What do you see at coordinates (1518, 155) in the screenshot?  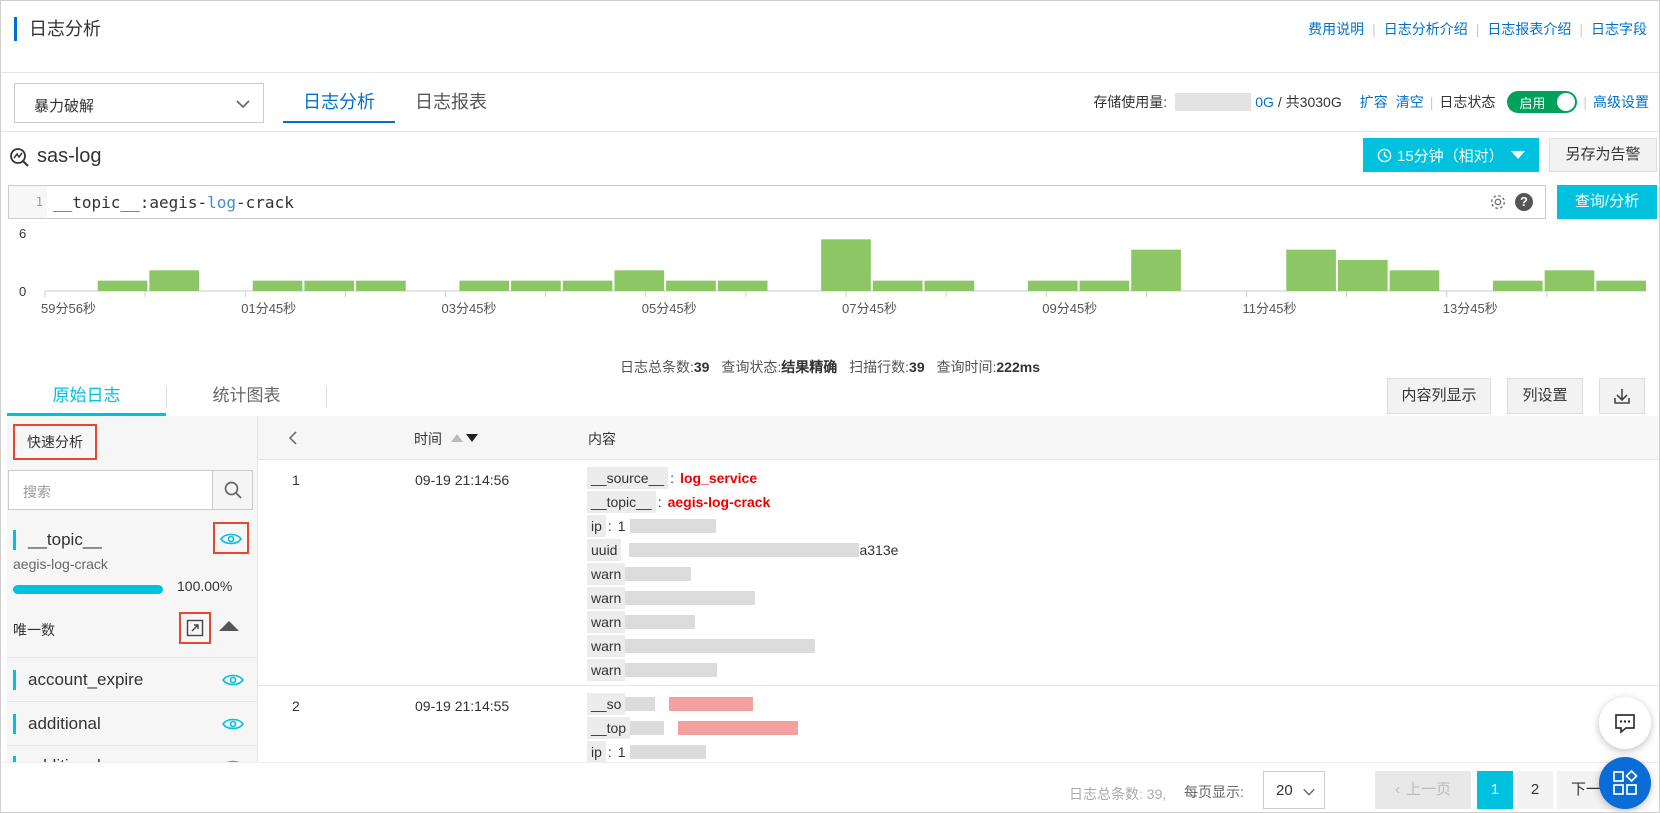 I see `caret-down-icon` at bounding box center [1518, 155].